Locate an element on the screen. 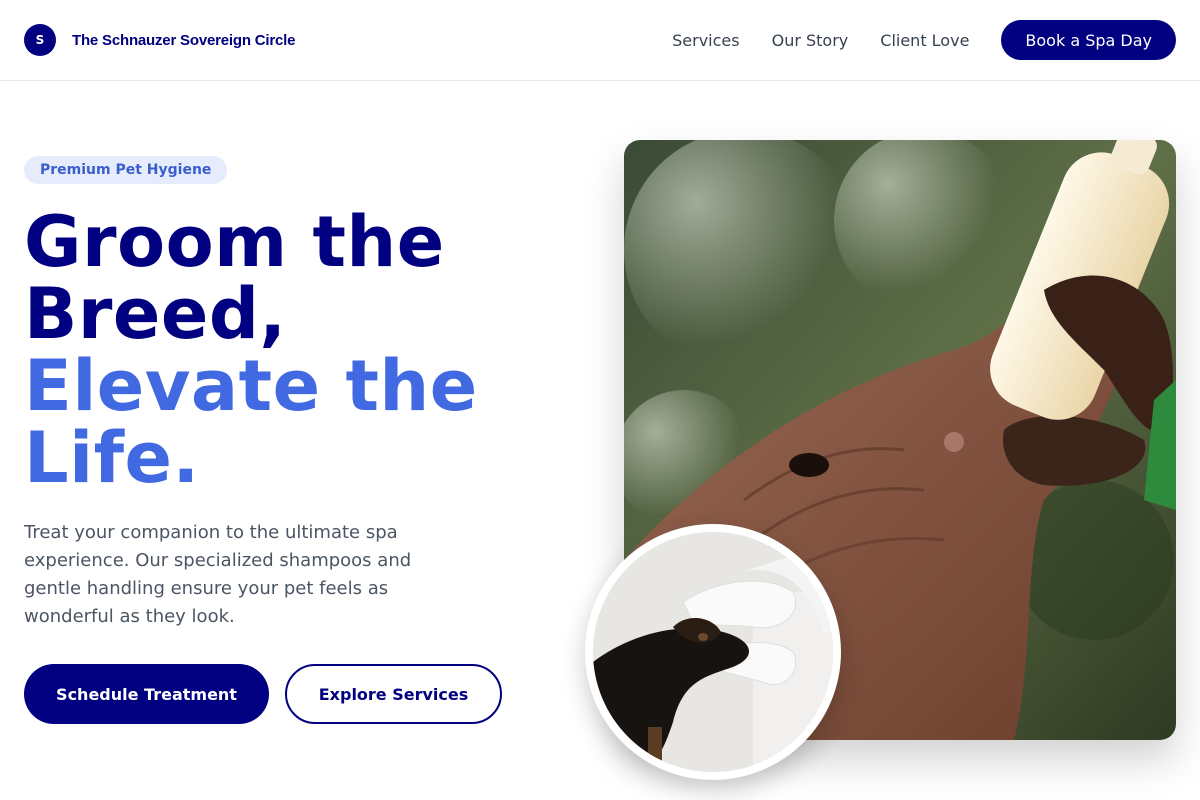  nav-link-client-love: Client Love is located at coordinates (924, 40).